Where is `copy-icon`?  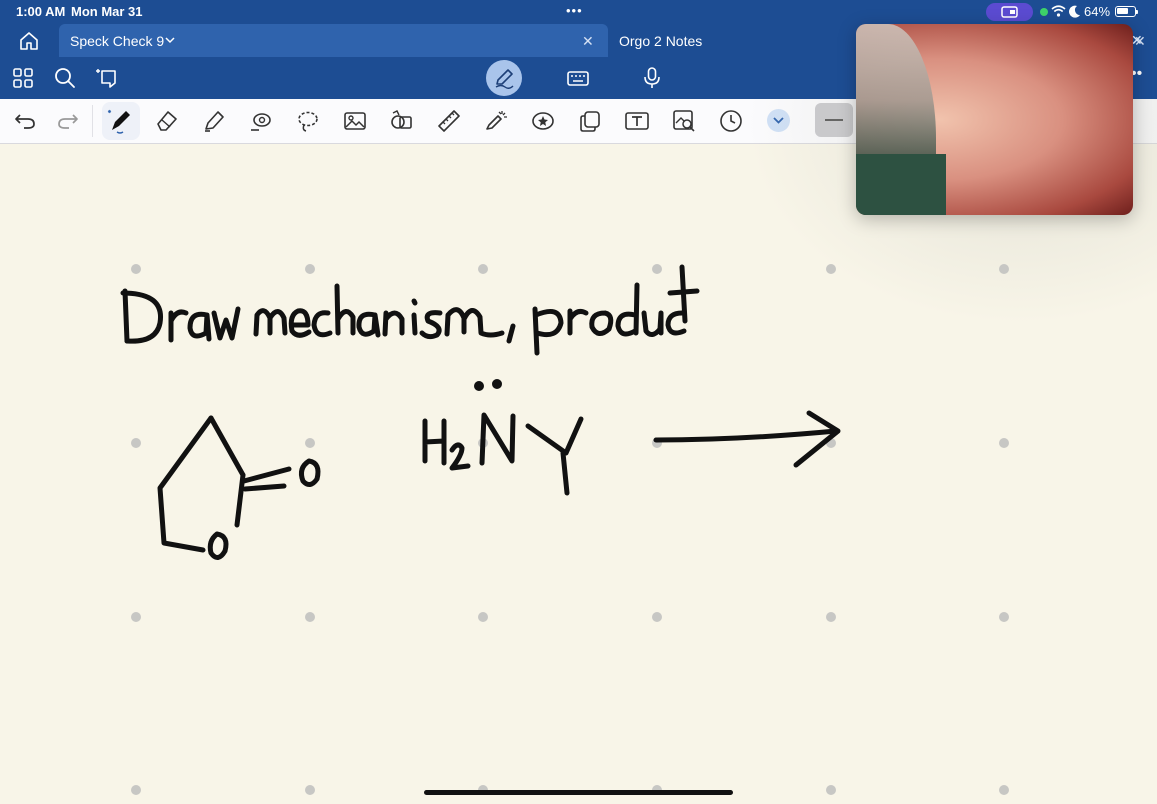
copy-icon is located at coordinates (590, 121).